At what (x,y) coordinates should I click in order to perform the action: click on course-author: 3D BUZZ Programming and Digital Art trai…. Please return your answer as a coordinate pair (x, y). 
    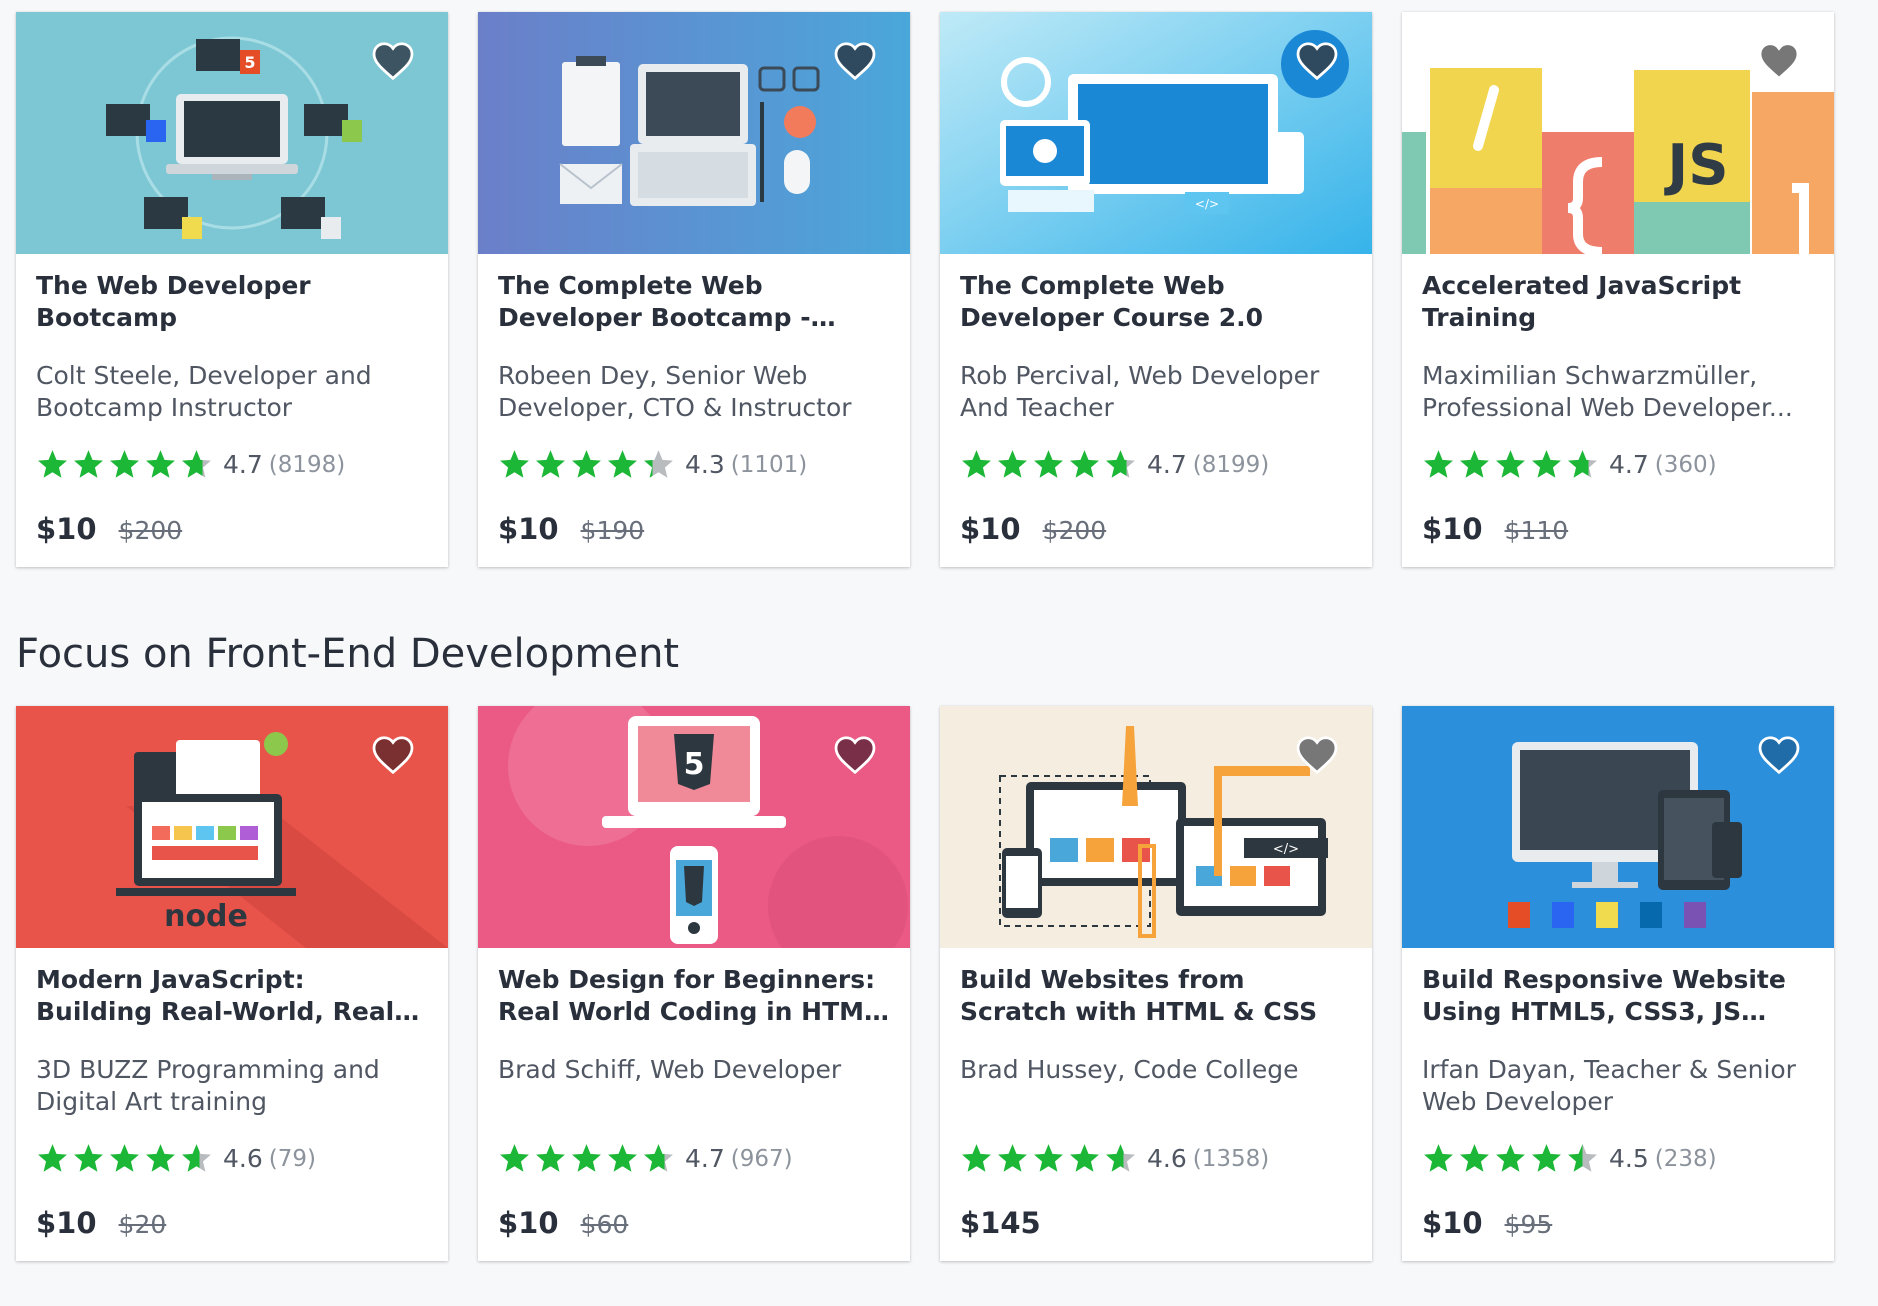
    Looking at the image, I should click on (208, 1085).